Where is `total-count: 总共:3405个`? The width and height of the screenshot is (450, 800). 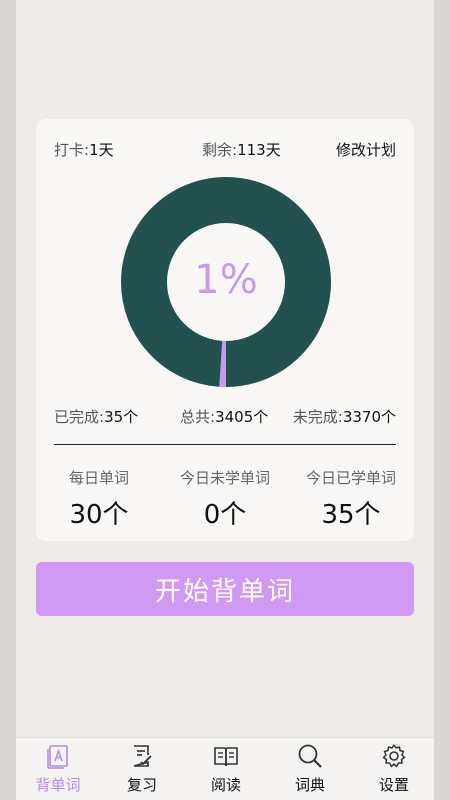 total-count: 总共:3405个 is located at coordinates (224, 416).